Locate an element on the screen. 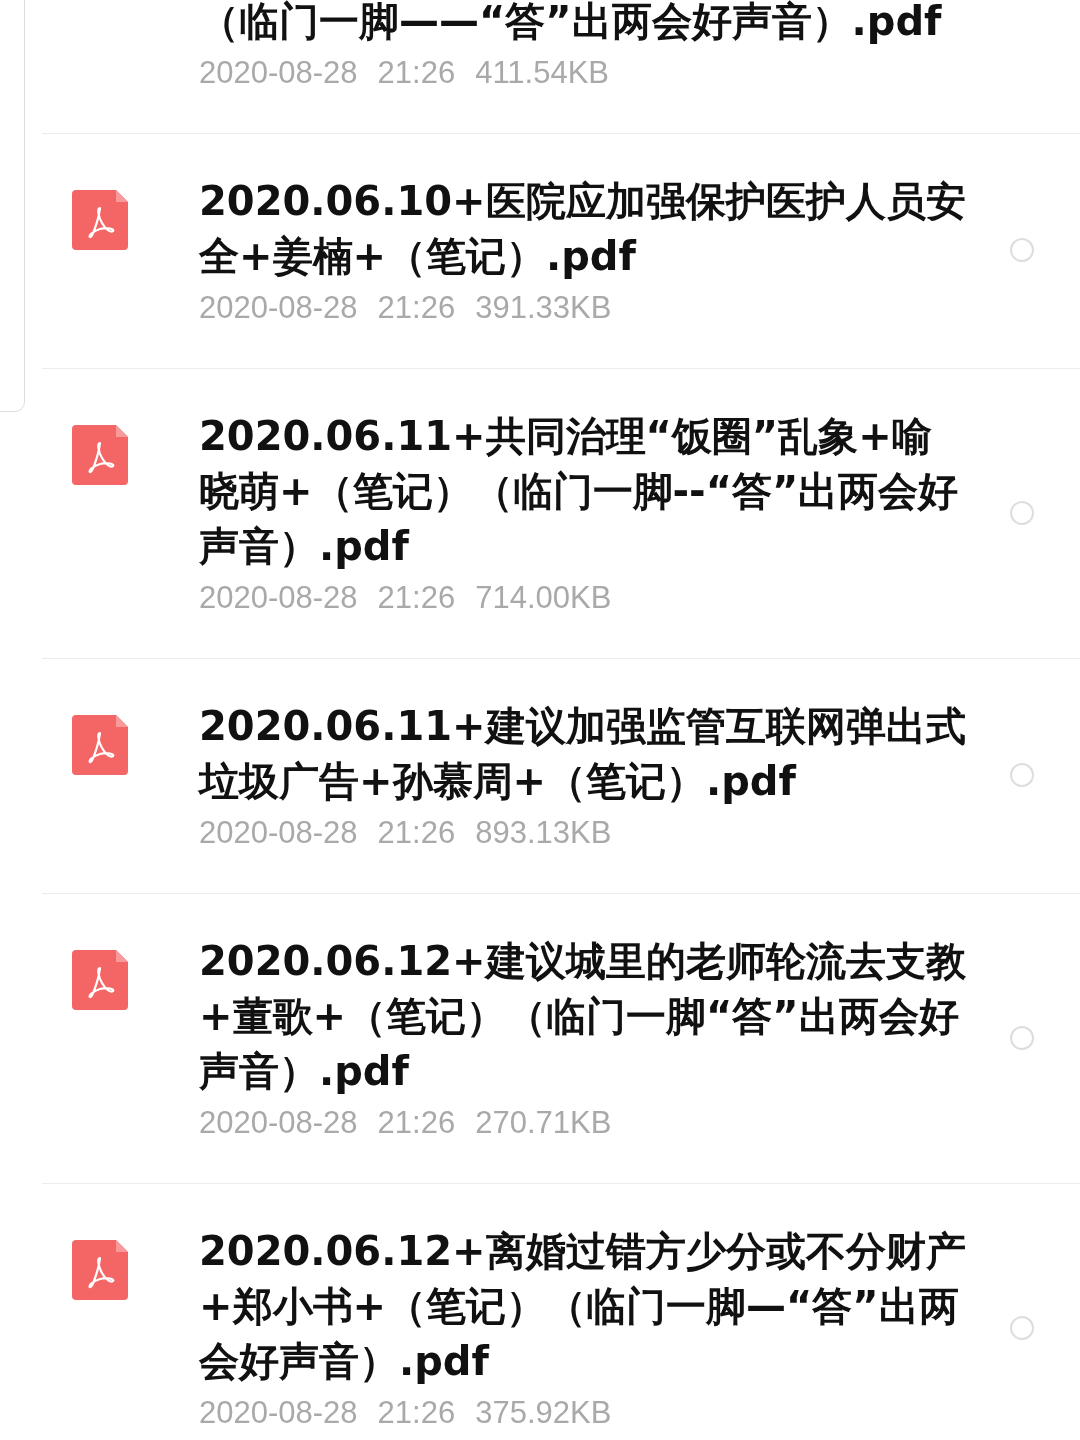 This screenshot has width=1080, height=1440. file-size: 391.33KB is located at coordinates (543, 308).